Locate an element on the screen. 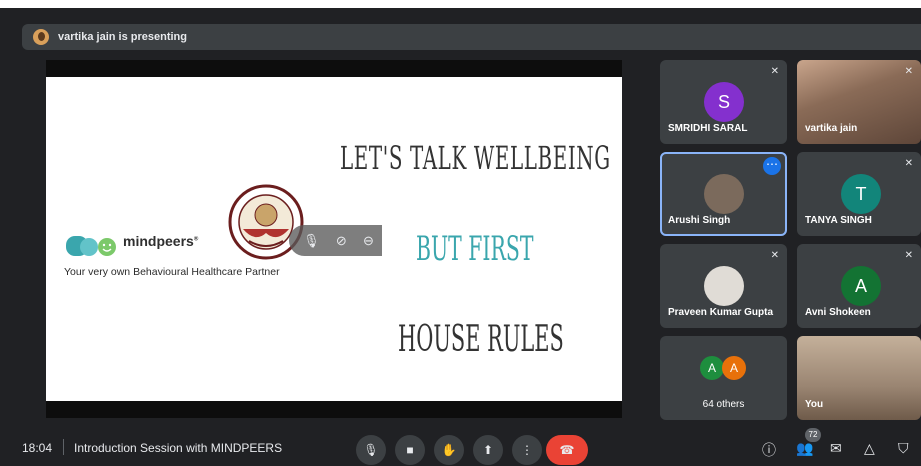 This screenshot has width=921, height=466. participant-tile-arushi: ⋯ Arushi Singh is located at coordinates (723, 194).